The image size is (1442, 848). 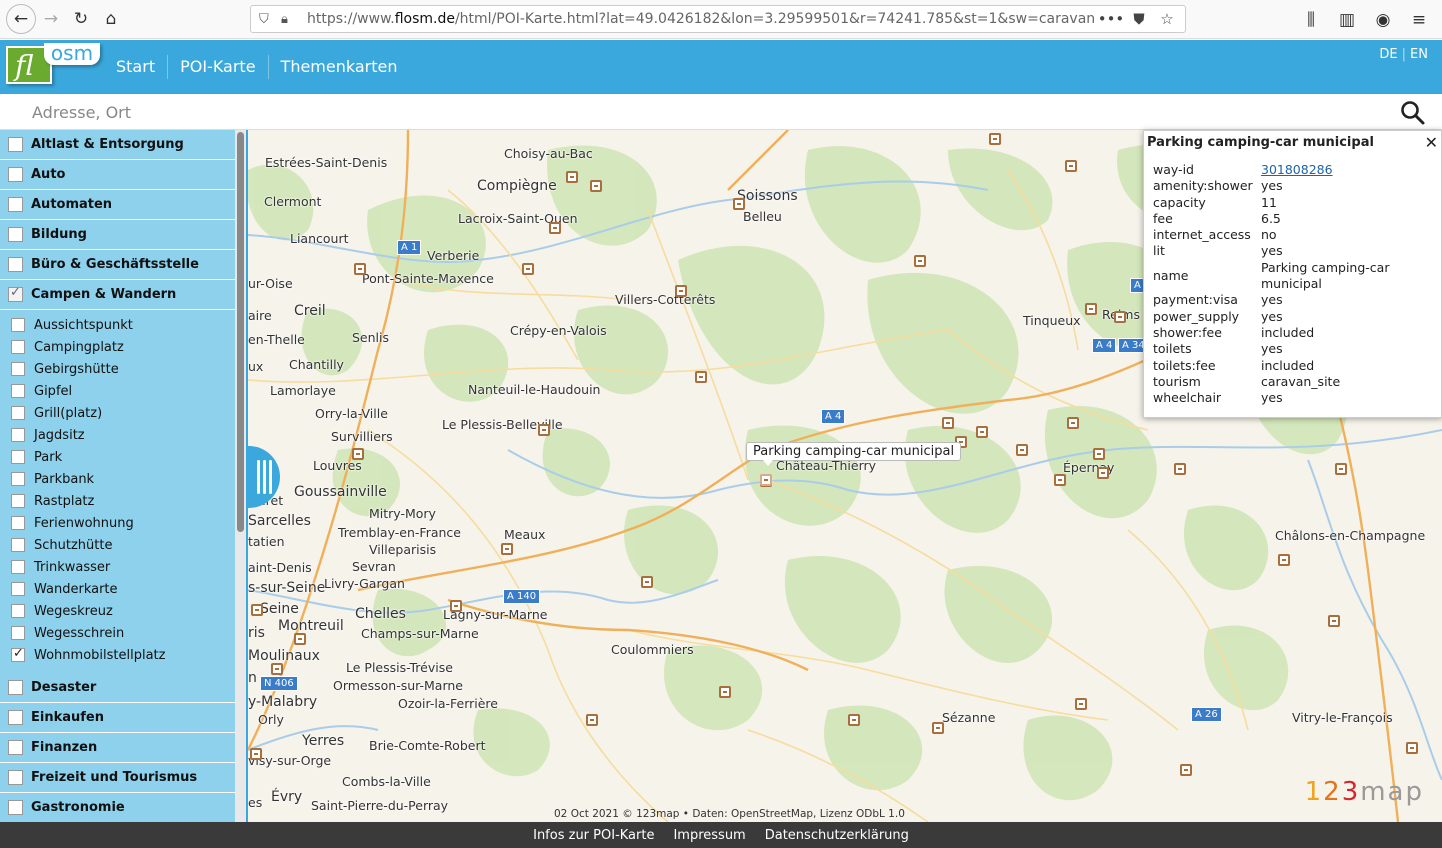 What do you see at coordinates (1311, 20) in the screenshot?
I see `library-icon: ⫼` at bounding box center [1311, 20].